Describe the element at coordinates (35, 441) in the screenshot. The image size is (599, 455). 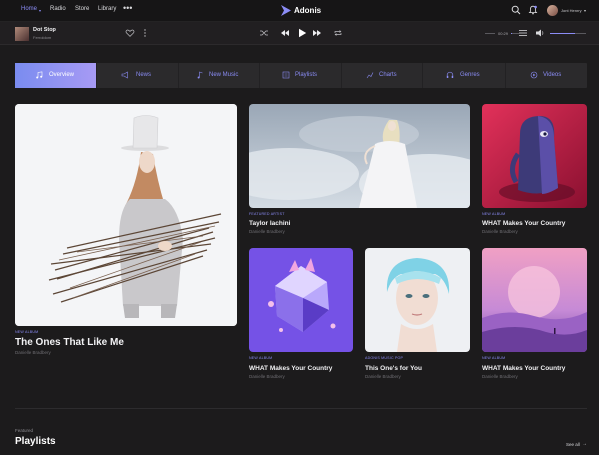
I see `section-title: Playlists` at that location.